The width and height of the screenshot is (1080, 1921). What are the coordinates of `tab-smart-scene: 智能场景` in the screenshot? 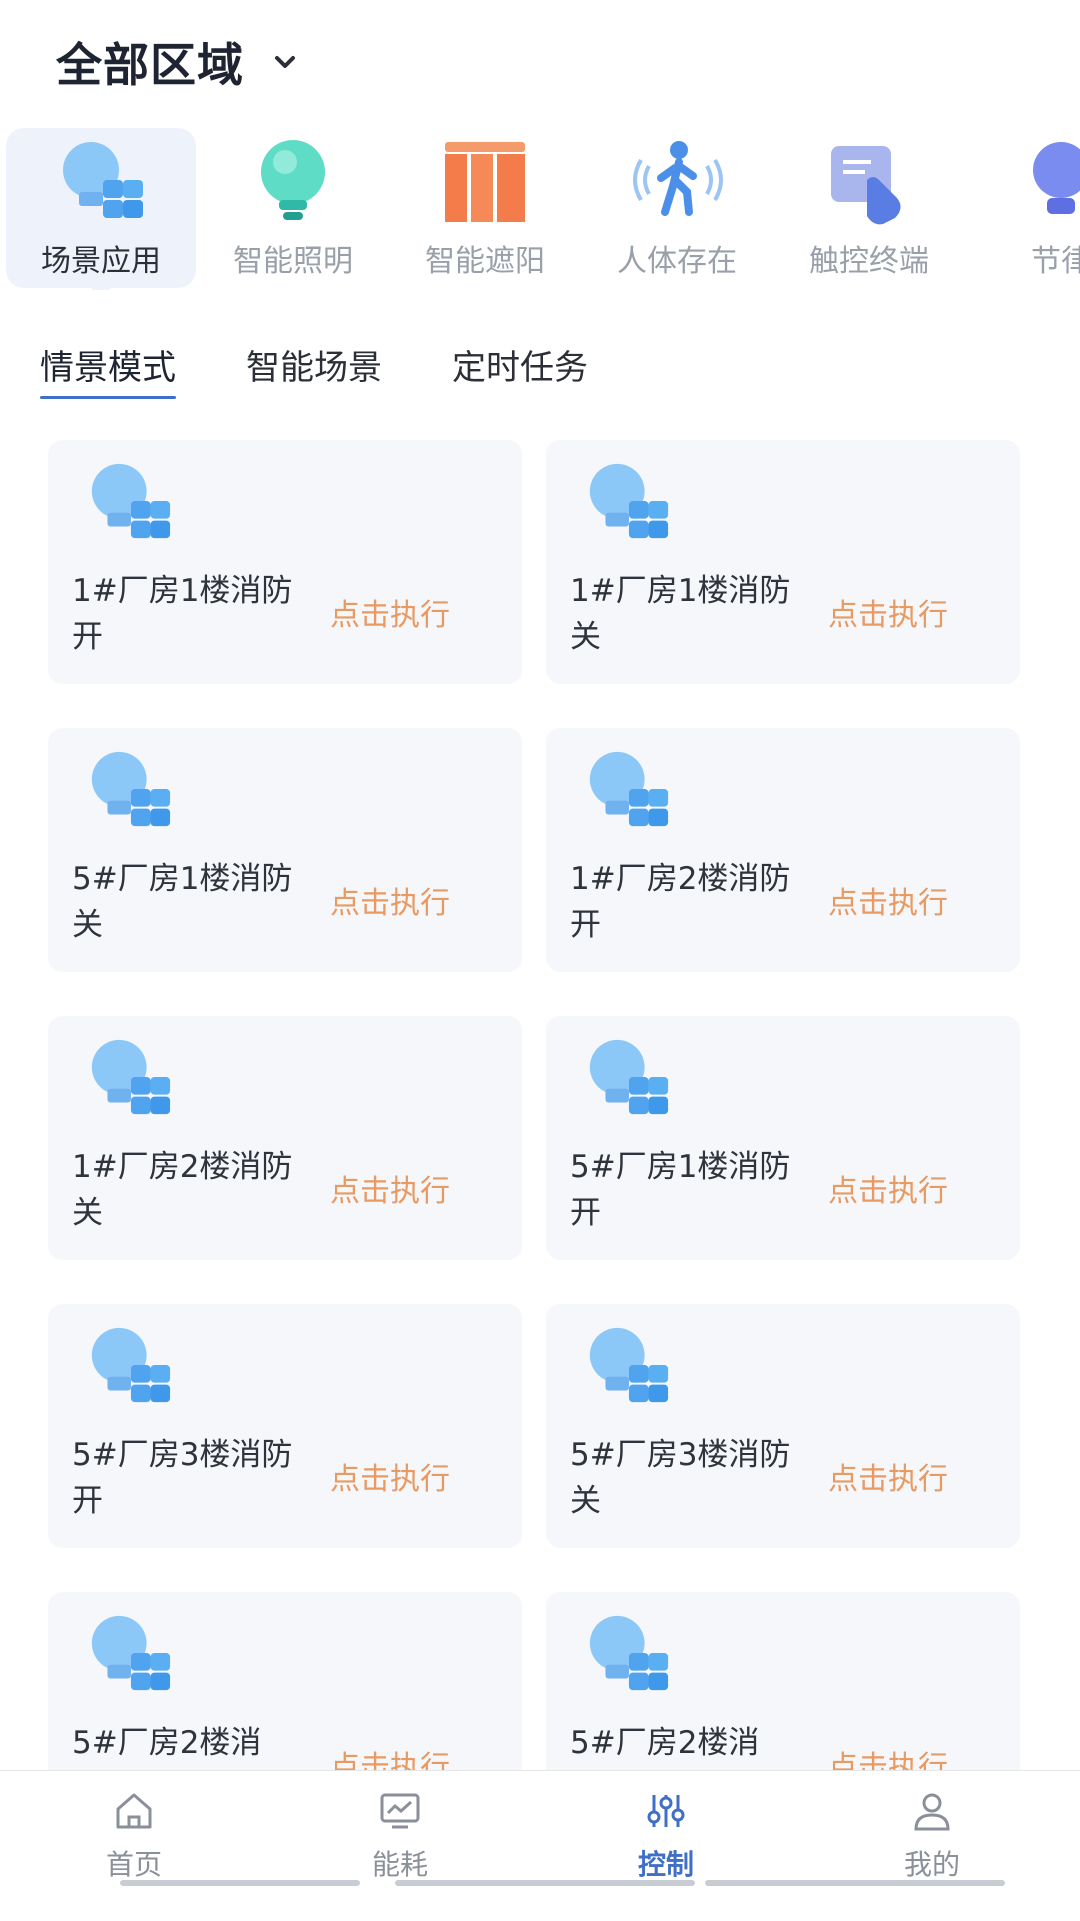 It's located at (314, 369).